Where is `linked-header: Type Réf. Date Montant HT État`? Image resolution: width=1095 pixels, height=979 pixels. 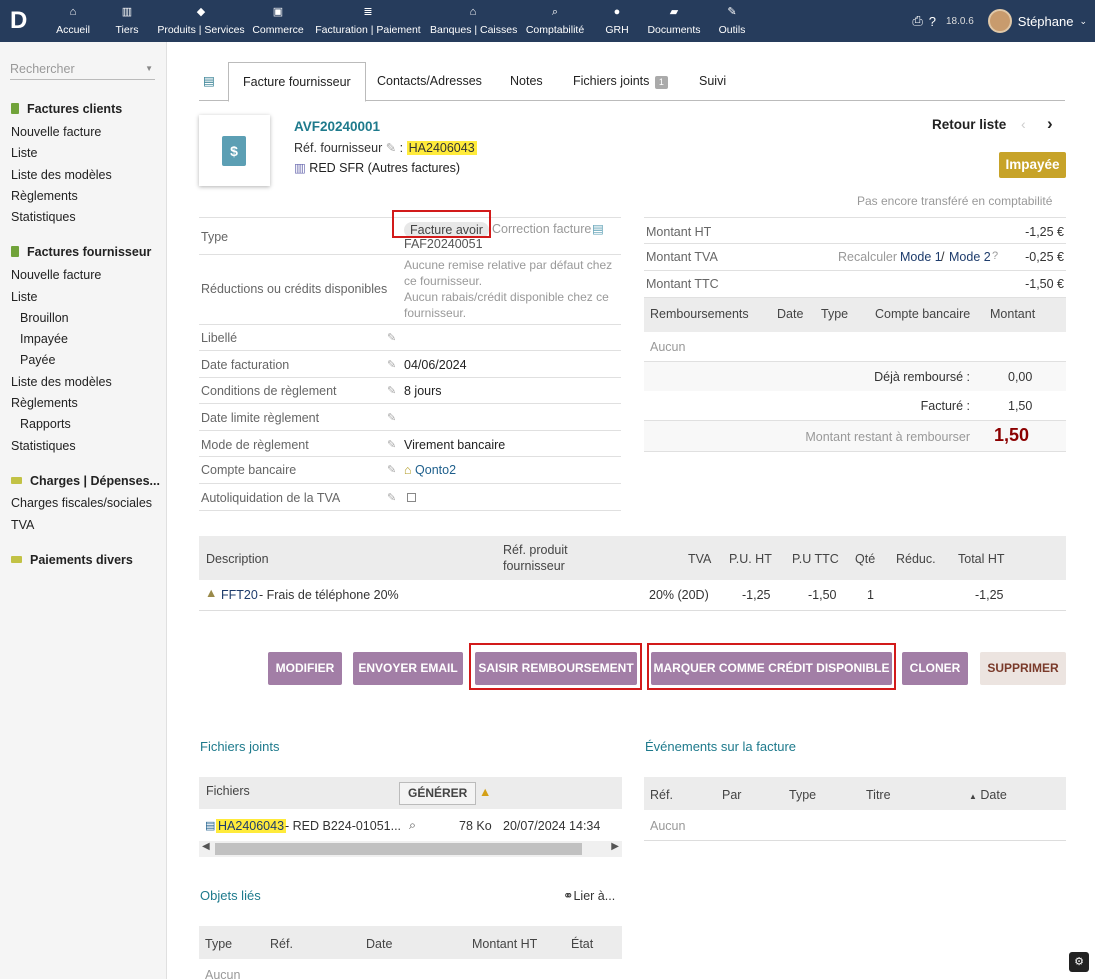
linked-header: Type Réf. Date Montant HT État is located at coordinates (410, 942).